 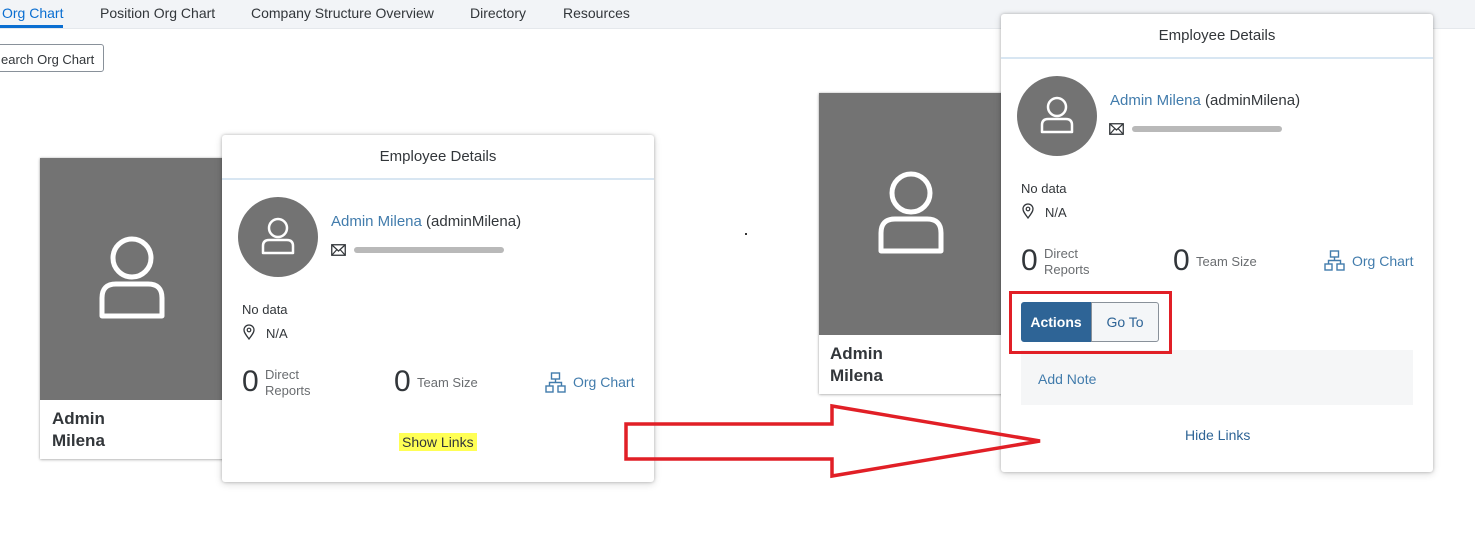 I want to click on annotation-highlight-box, so click(x=1090, y=322).